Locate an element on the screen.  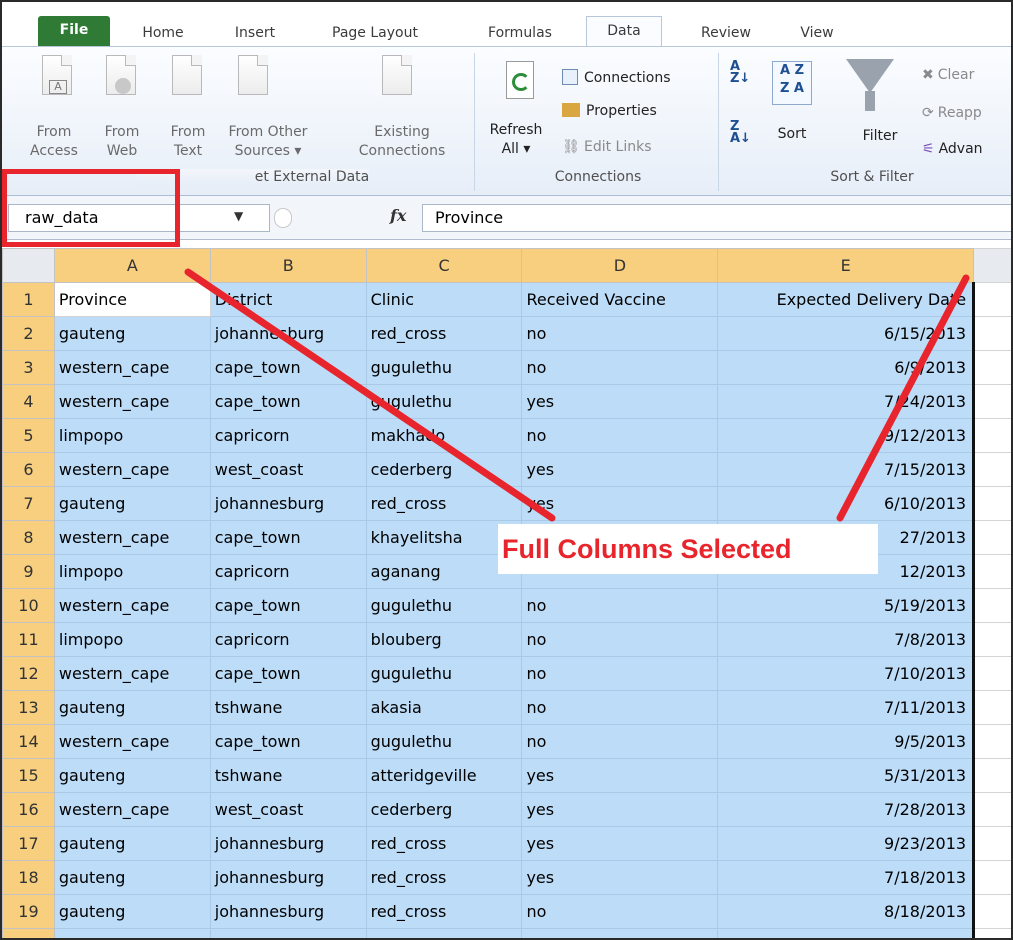
name-box-highlight is located at coordinates (91, 208).